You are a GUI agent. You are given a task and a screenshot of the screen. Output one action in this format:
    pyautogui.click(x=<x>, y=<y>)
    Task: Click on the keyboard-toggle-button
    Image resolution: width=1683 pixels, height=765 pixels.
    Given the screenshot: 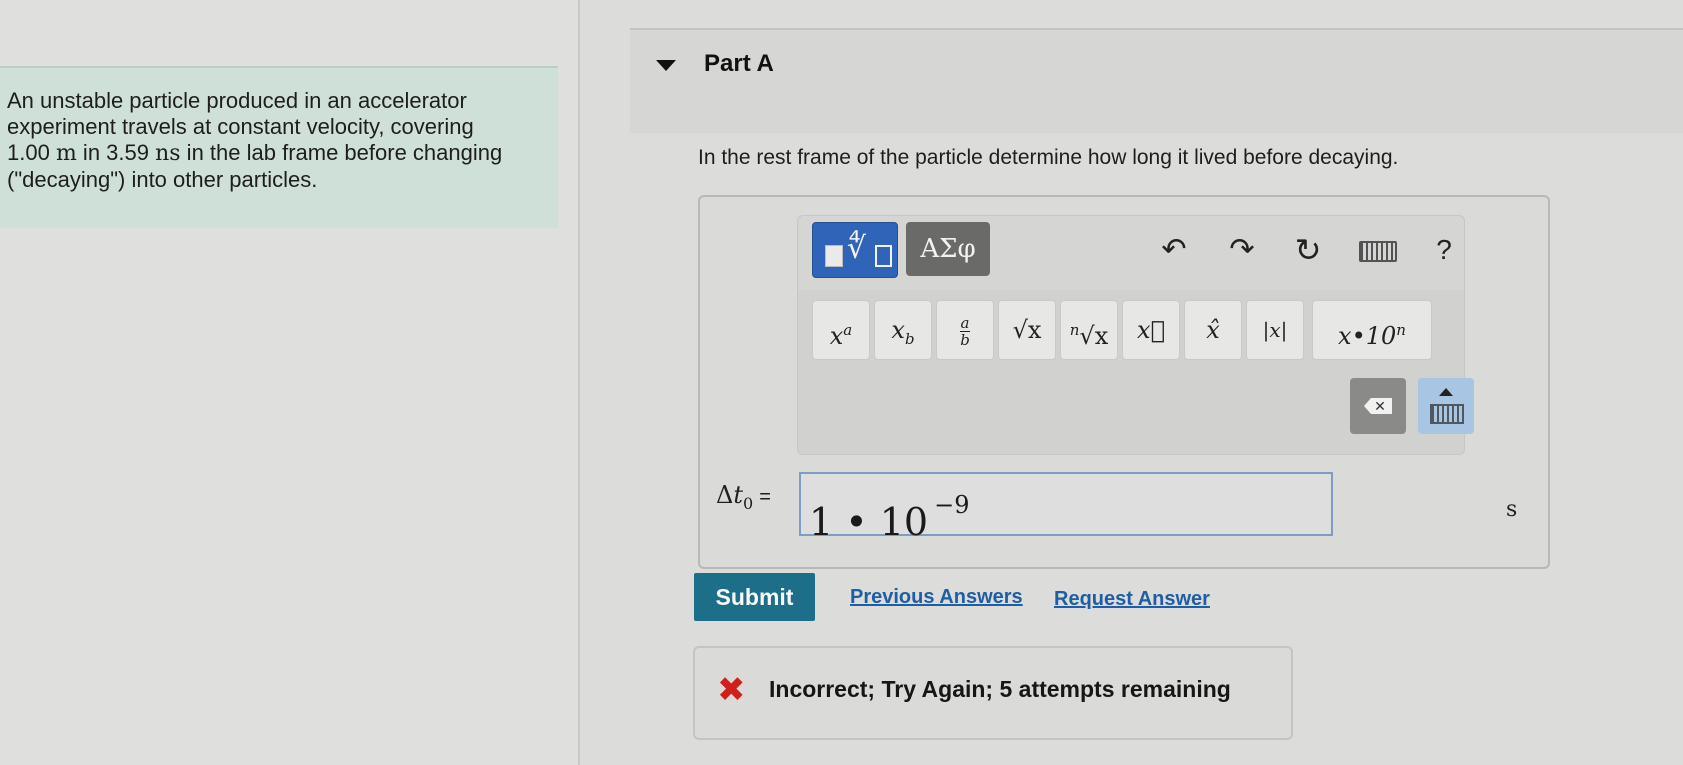 What is the action you would take?
    pyautogui.click(x=1446, y=406)
    